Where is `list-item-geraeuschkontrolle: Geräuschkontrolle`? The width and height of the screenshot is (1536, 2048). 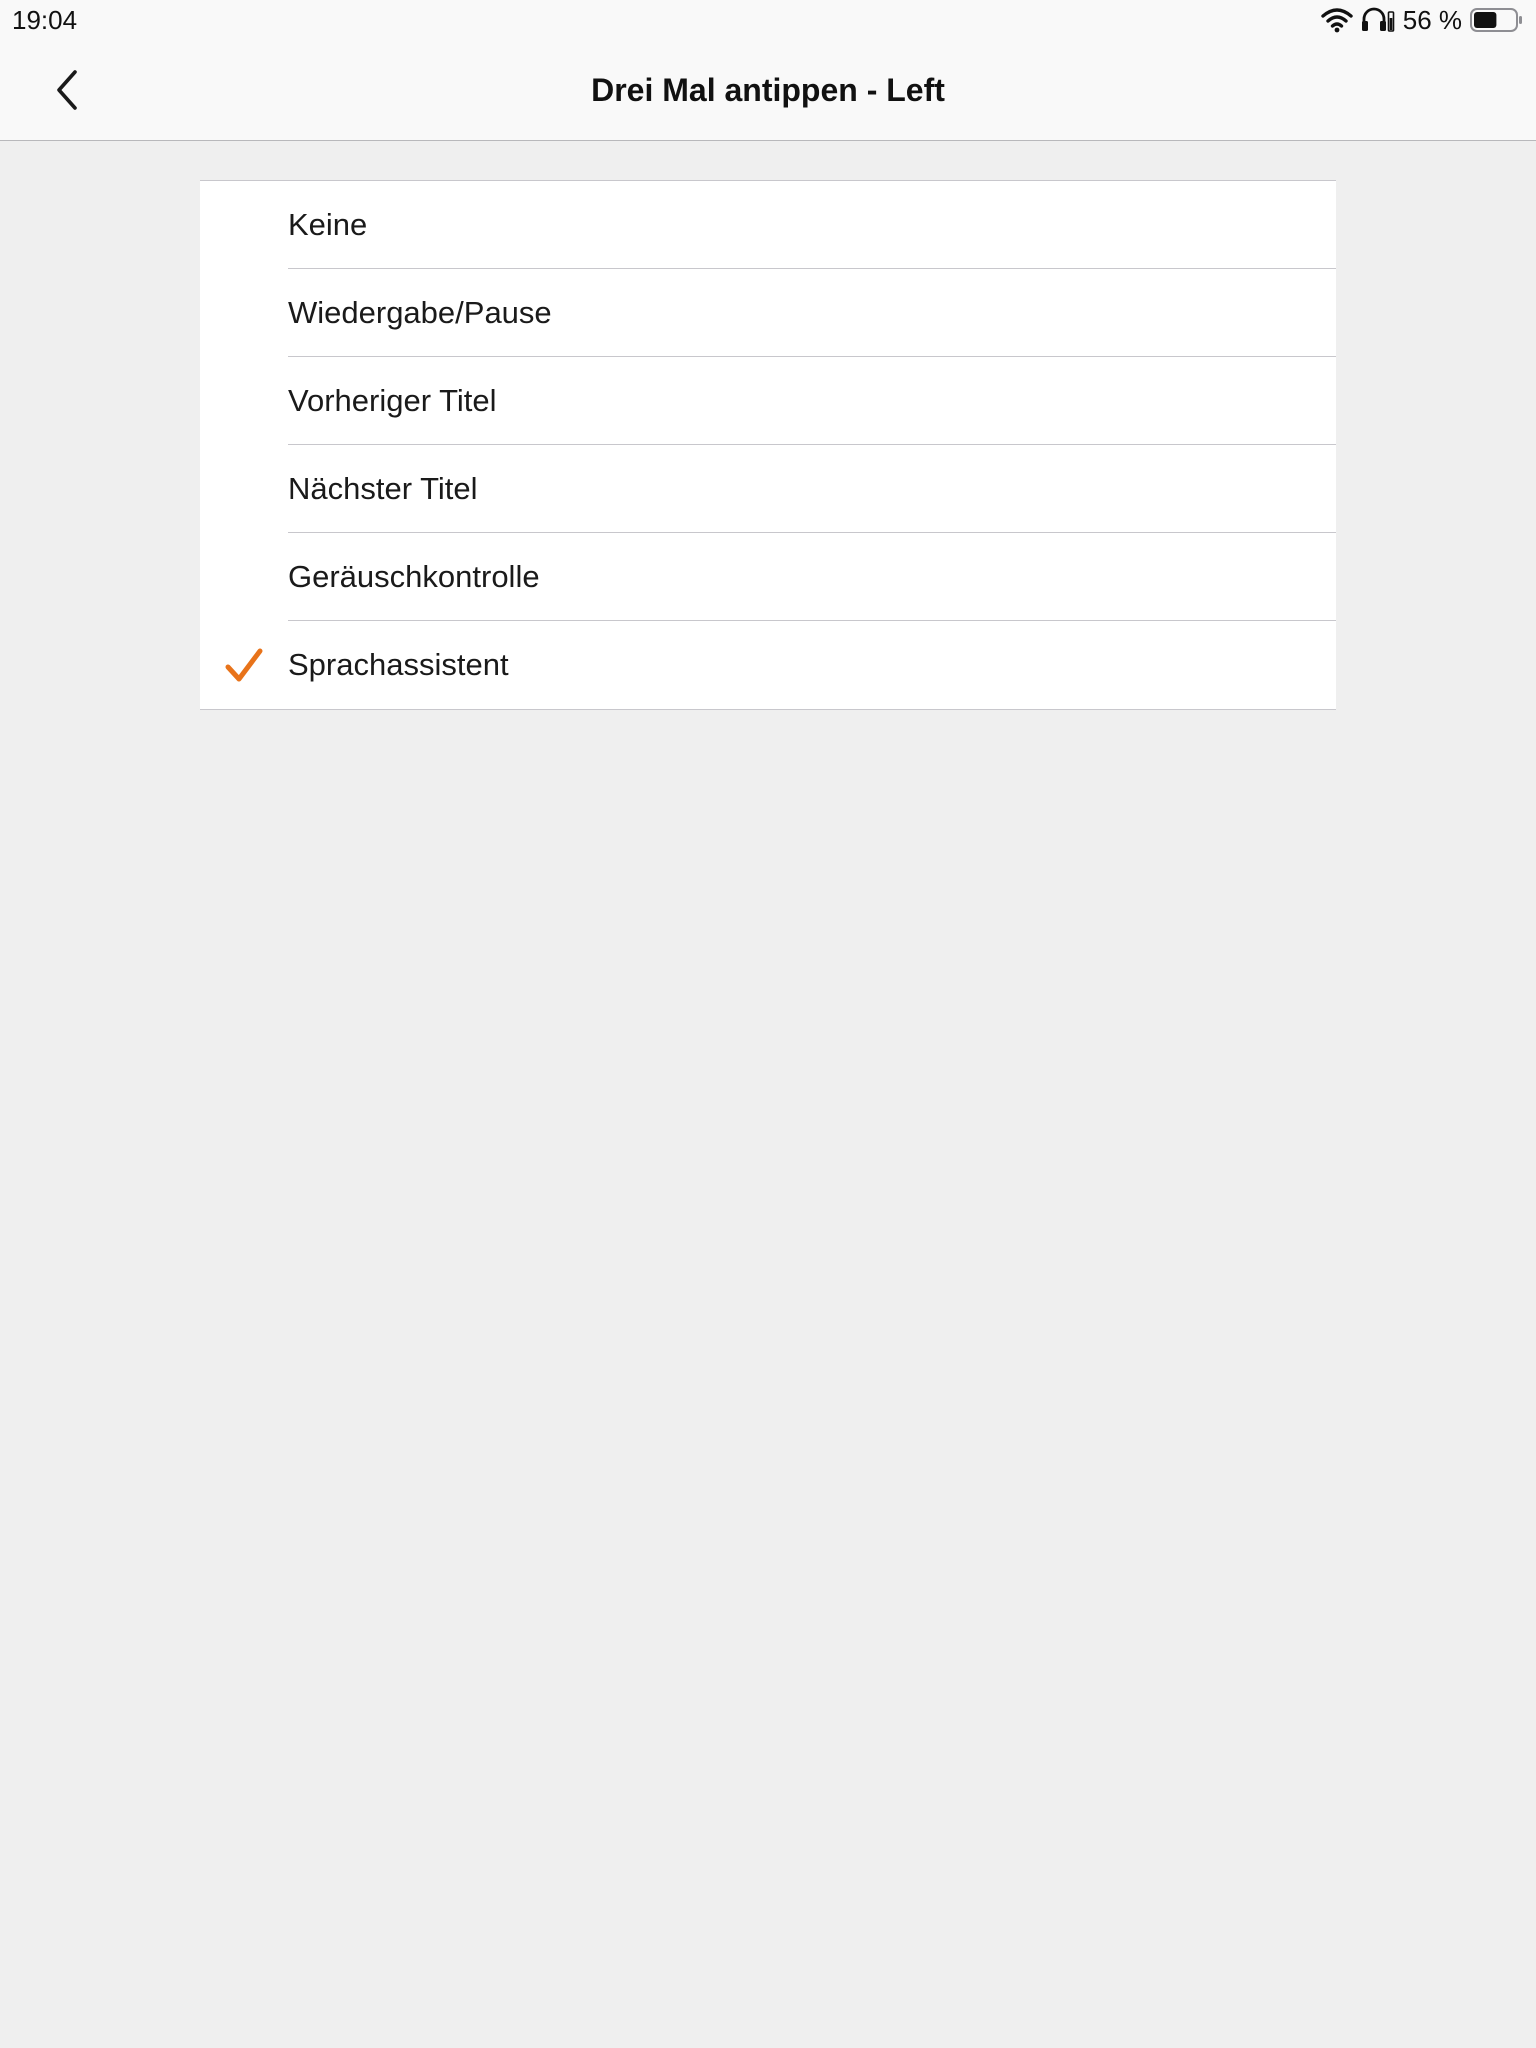 list-item-geraeuschkontrolle: Geräuschkontrolle is located at coordinates (768, 577).